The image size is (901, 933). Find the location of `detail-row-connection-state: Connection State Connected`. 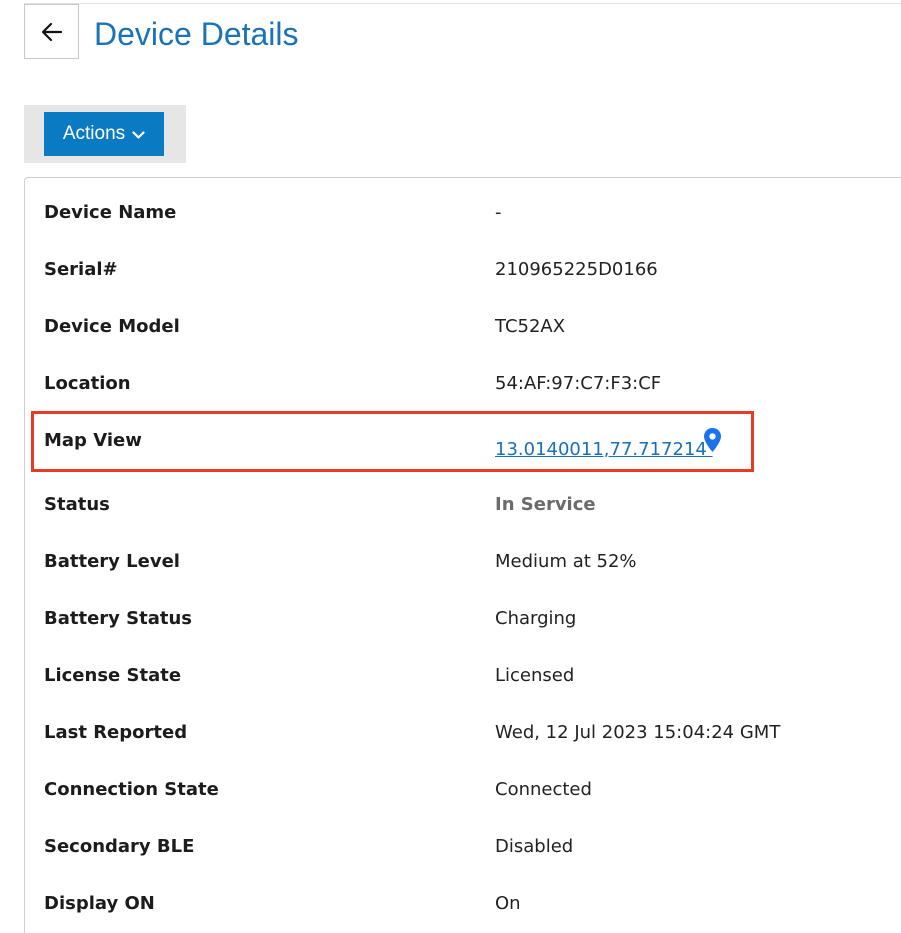

detail-row-connection-state: Connection State Connected is located at coordinates (455, 807).